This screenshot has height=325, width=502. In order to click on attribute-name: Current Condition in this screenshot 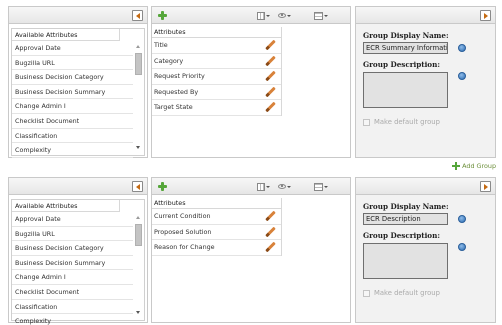, I will do `click(182, 216)`.